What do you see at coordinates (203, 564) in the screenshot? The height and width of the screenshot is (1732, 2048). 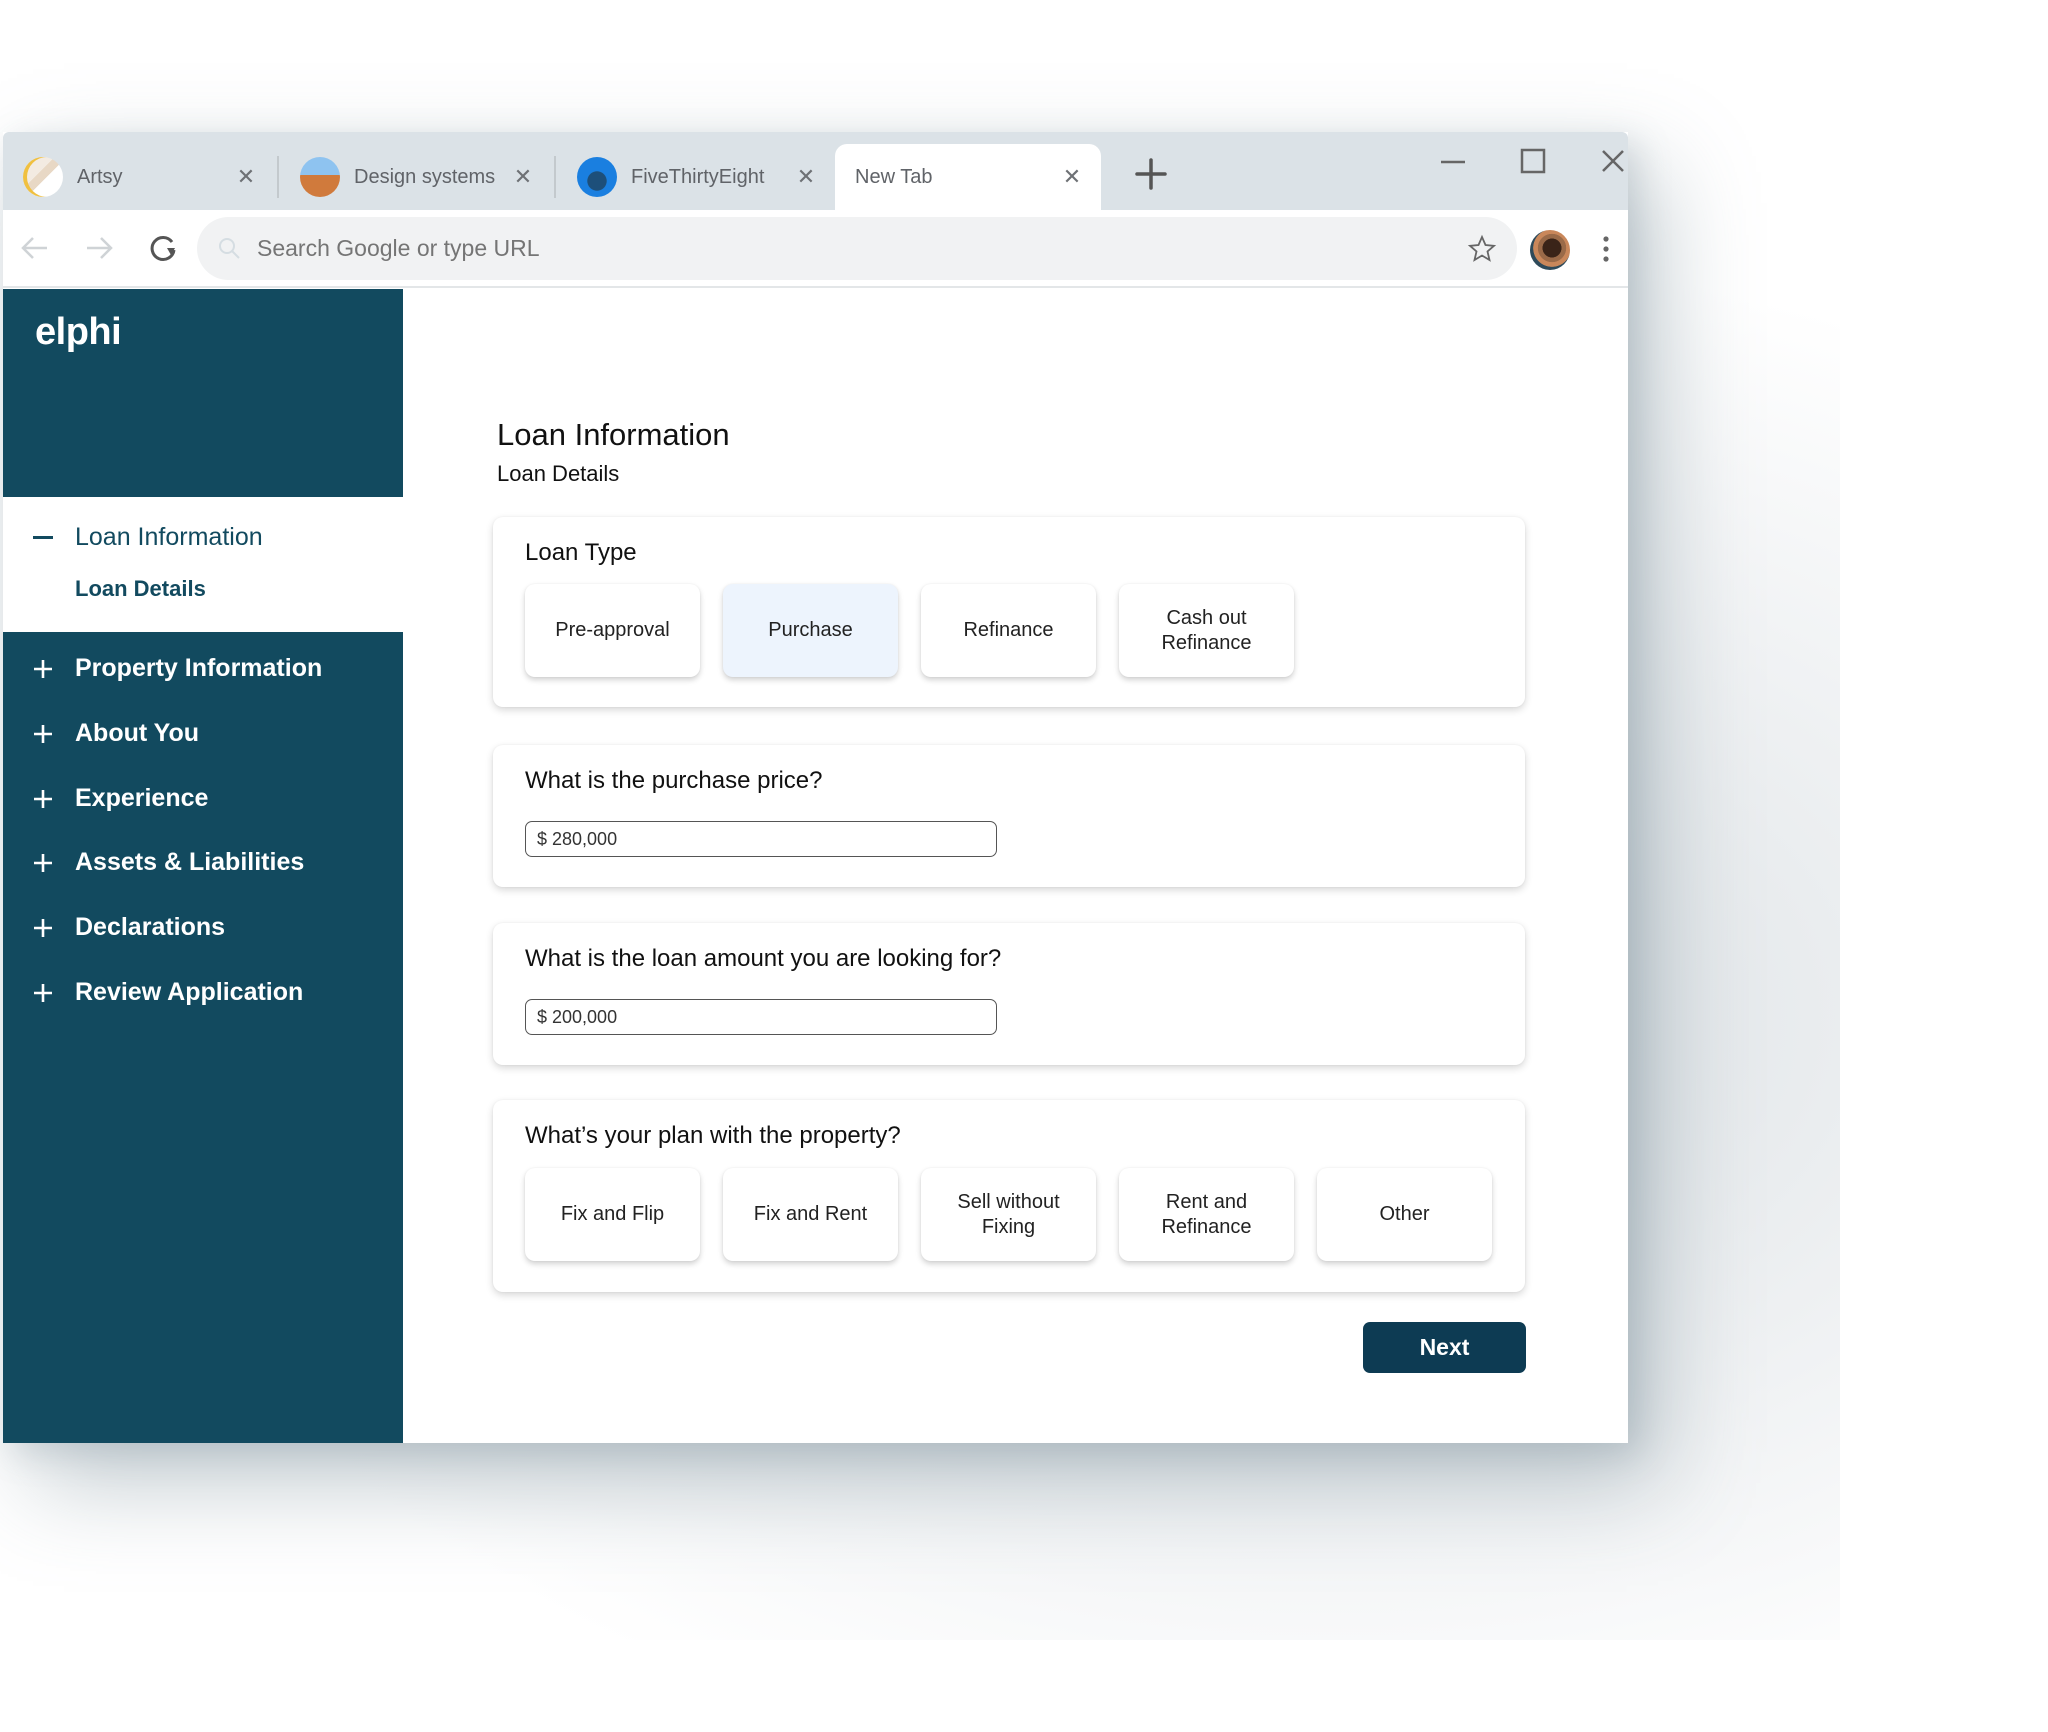 I see `sidebar-active-section: Loan Information Loan Details` at bounding box center [203, 564].